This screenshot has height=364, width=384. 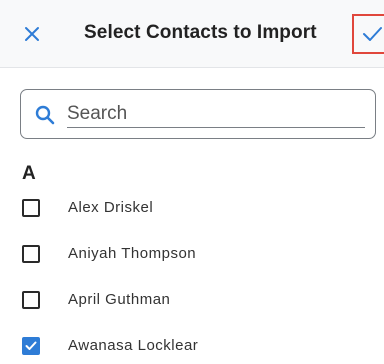 I want to click on page-title: Select Contacts to Import, so click(x=200, y=32).